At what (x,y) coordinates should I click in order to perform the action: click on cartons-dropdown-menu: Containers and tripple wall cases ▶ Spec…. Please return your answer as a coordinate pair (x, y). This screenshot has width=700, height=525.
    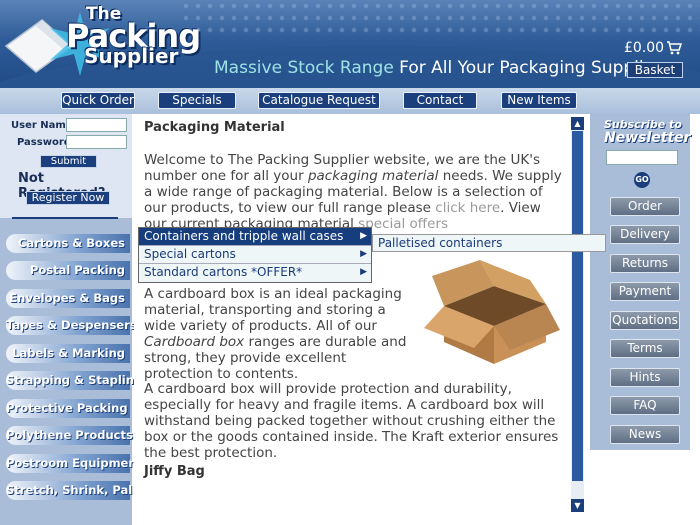
    Looking at the image, I should click on (255, 255).